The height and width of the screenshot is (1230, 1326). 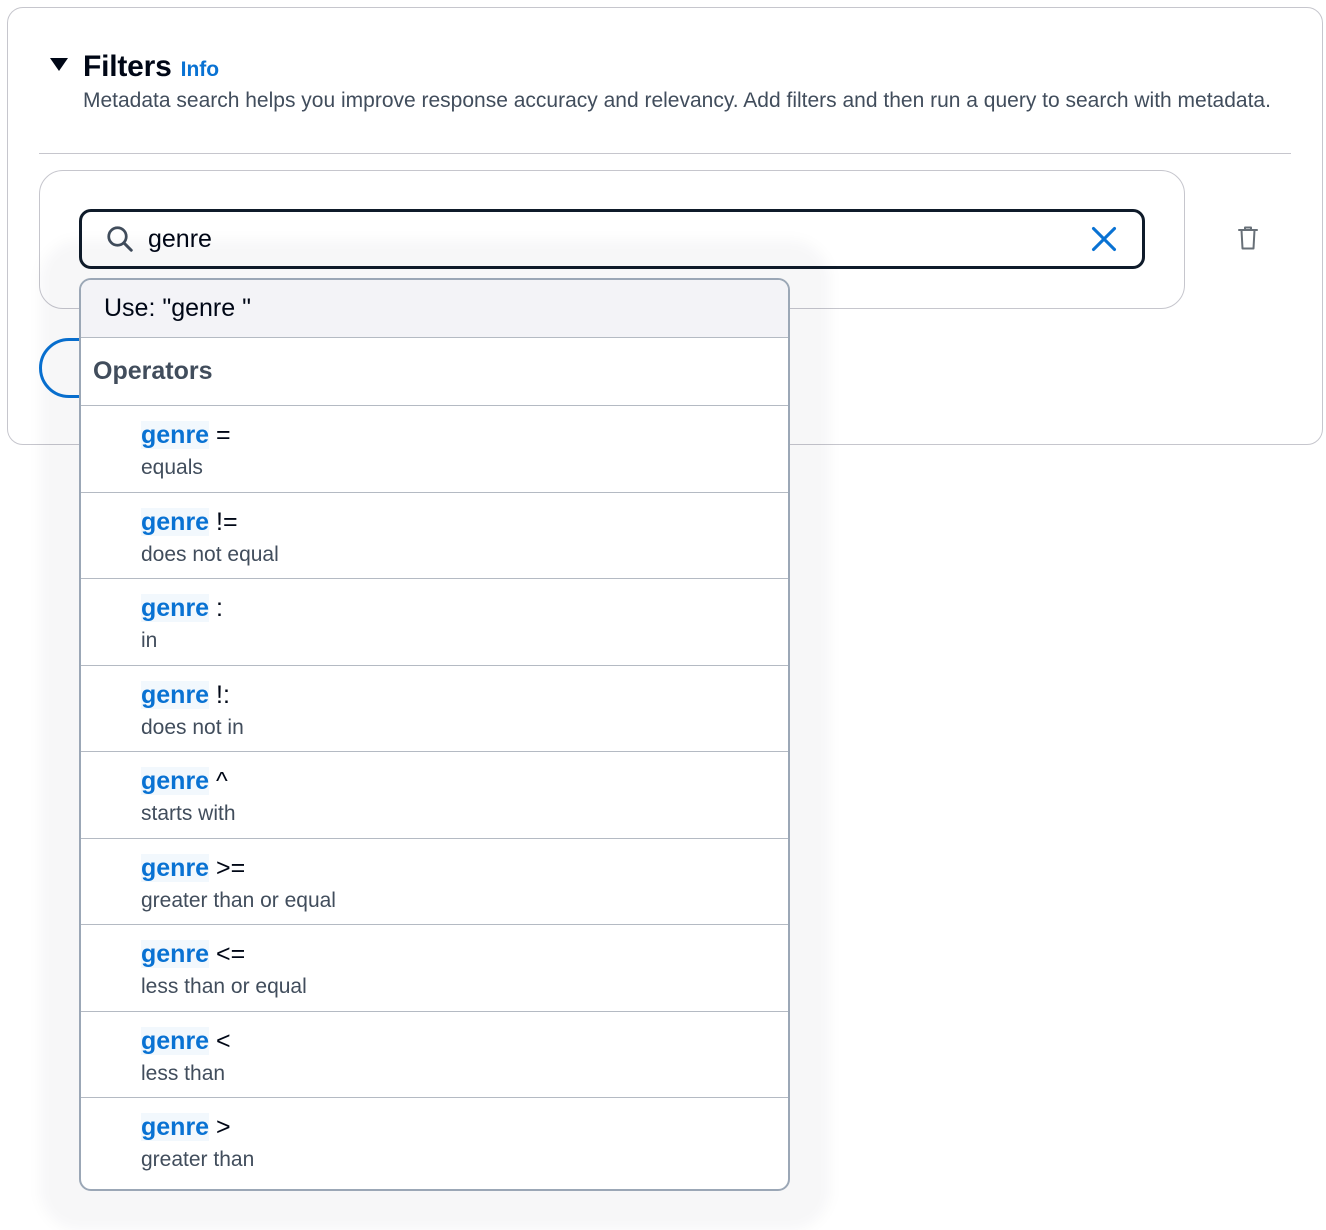 What do you see at coordinates (238, 900) in the screenshot?
I see `option-description: greater than or equal` at bounding box center [238, 900].